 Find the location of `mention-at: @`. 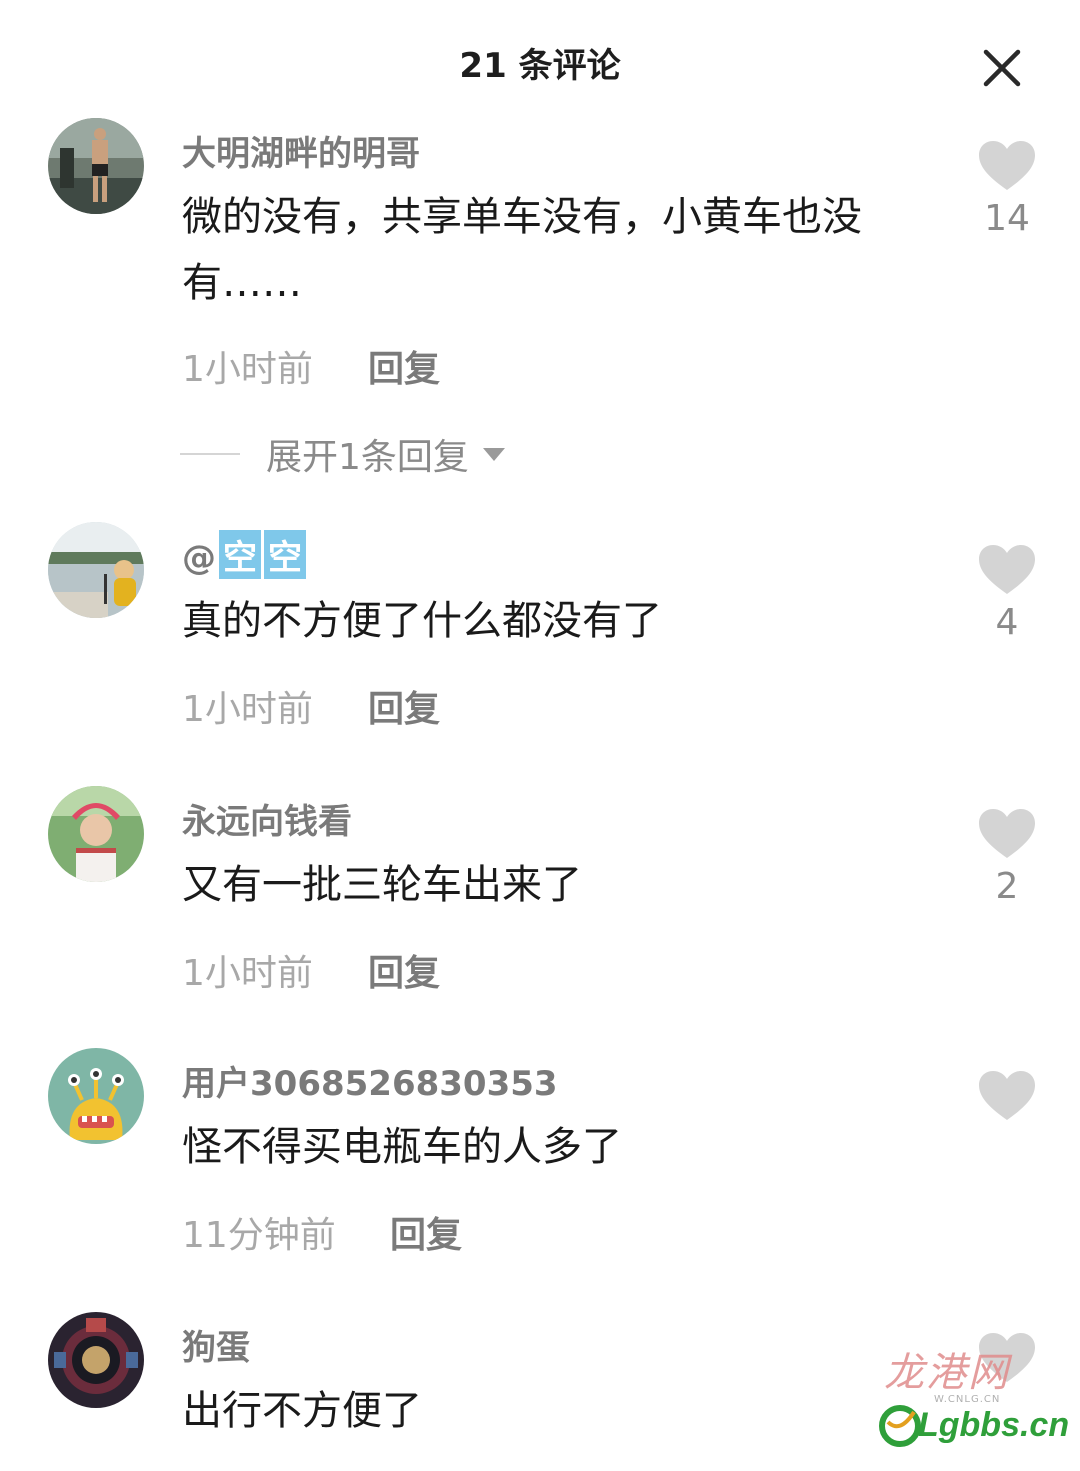

mention-at: @ is located at coordinates (199, 558).